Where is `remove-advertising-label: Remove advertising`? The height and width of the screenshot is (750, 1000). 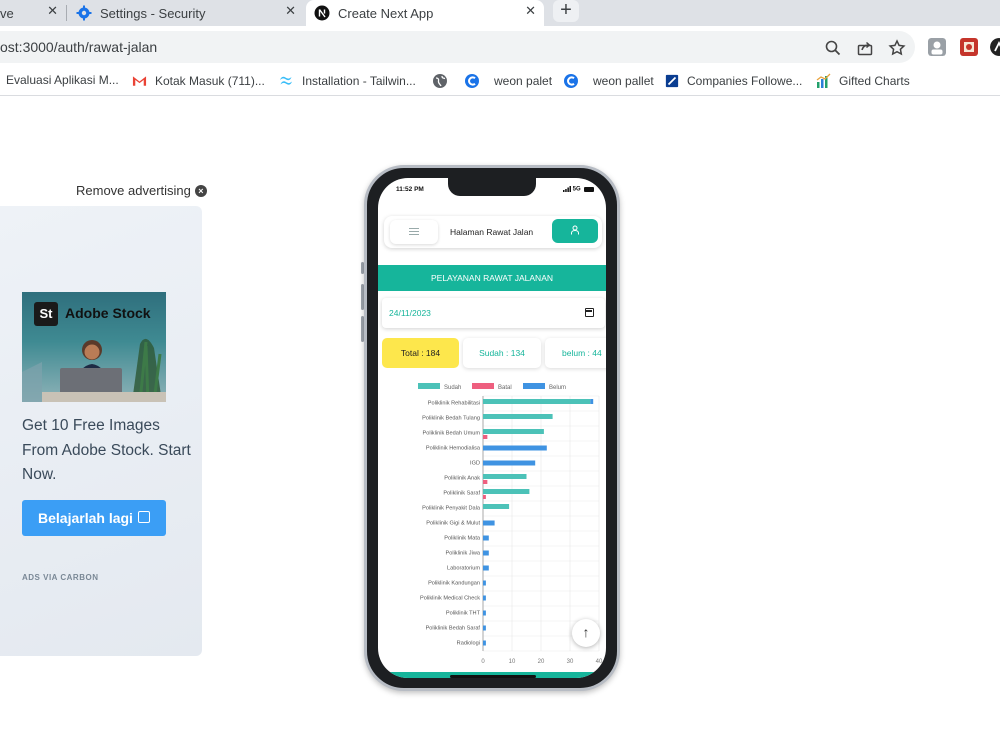 remove-advertising-label: Remove advertising is located at coordinates (133, 190).